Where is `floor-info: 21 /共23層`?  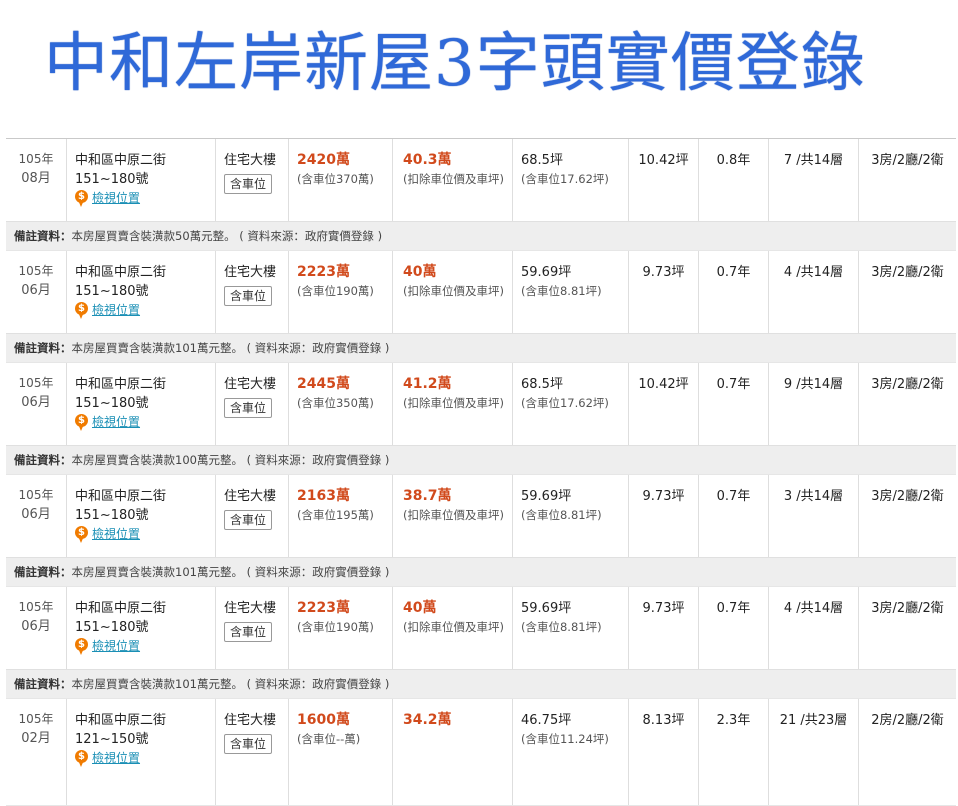
floor-info: 21 /共23層 is located at coordinates (813, 752).